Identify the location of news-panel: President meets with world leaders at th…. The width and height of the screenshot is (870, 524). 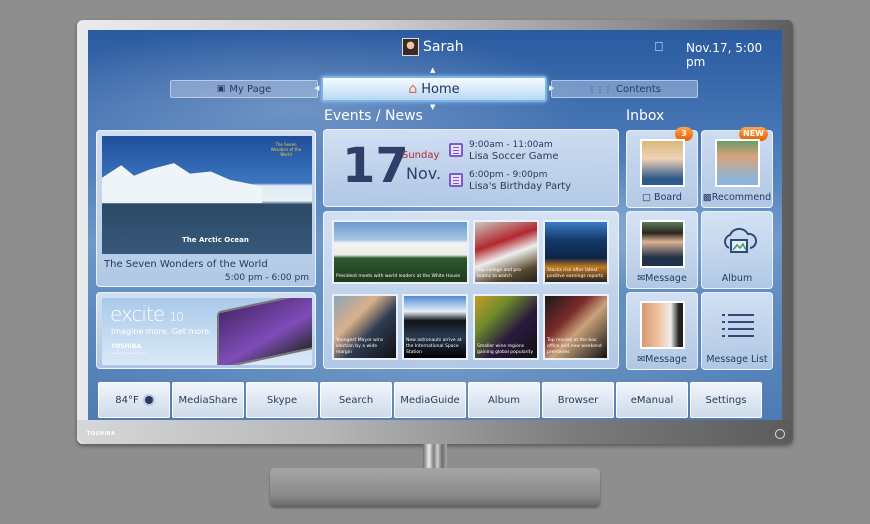
(471, 290).